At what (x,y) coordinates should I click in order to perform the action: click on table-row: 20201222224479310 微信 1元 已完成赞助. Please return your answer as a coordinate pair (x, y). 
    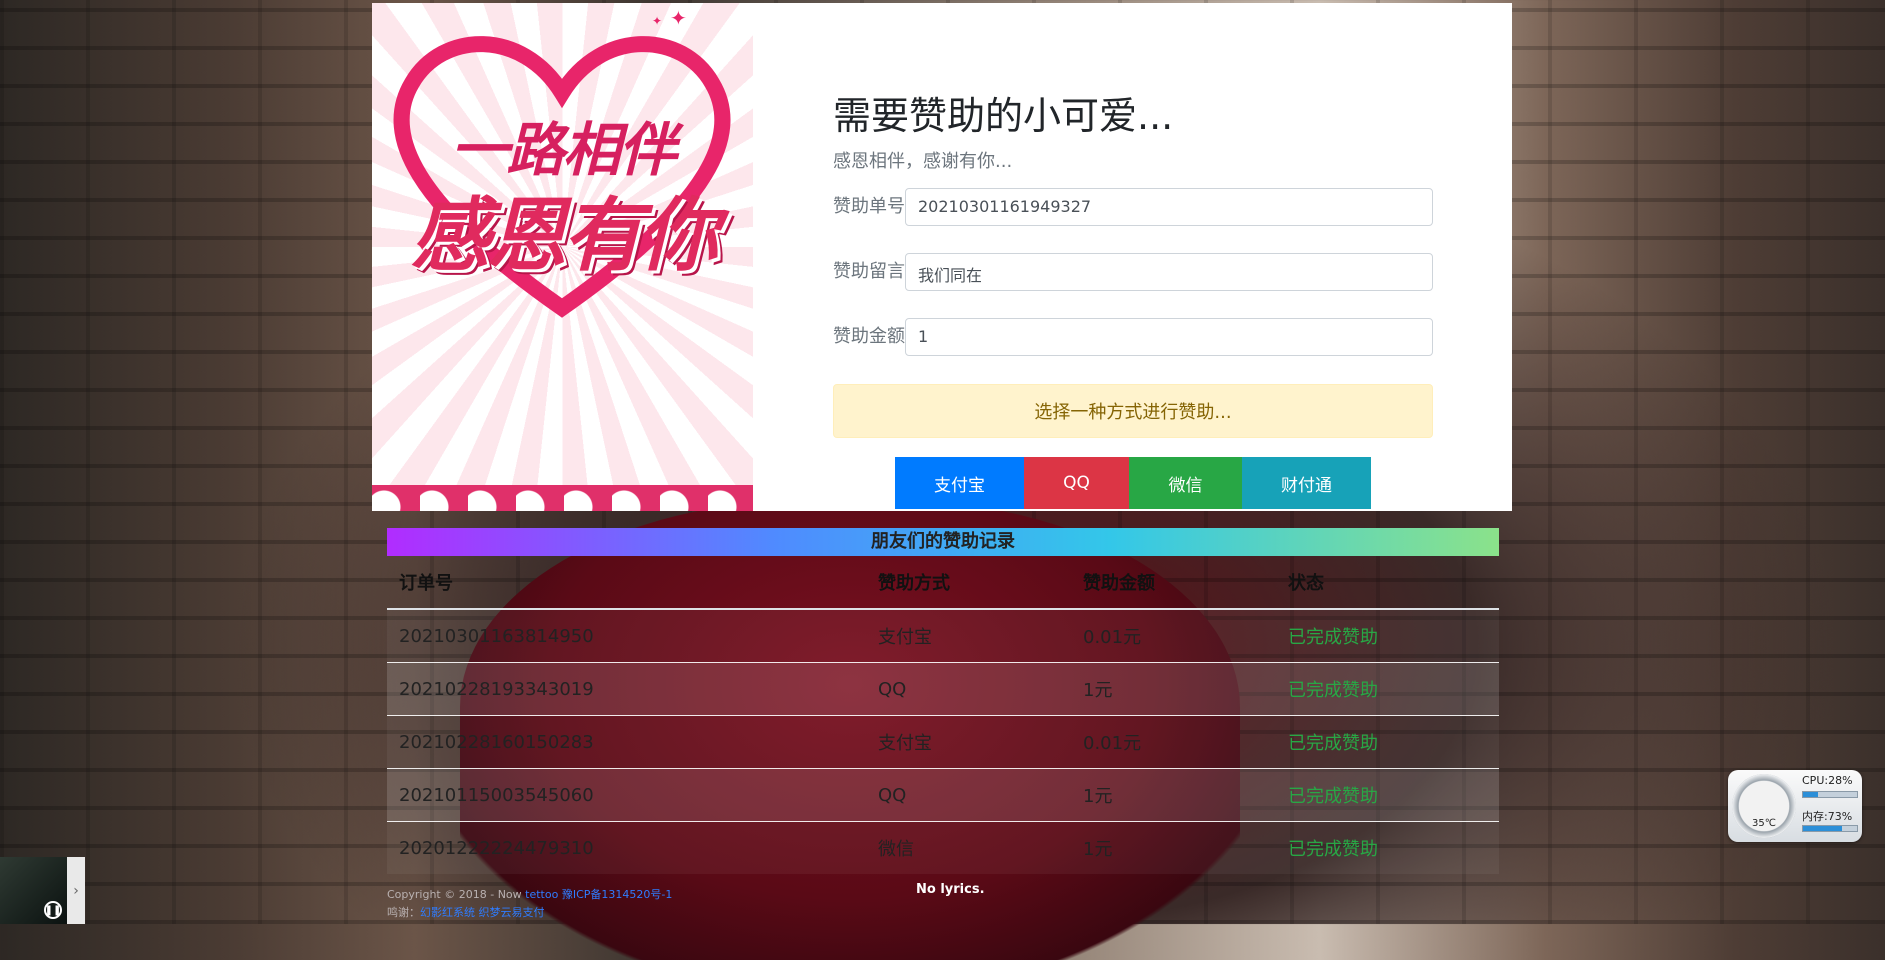
    Looking at the image, I should click on (943, 847).